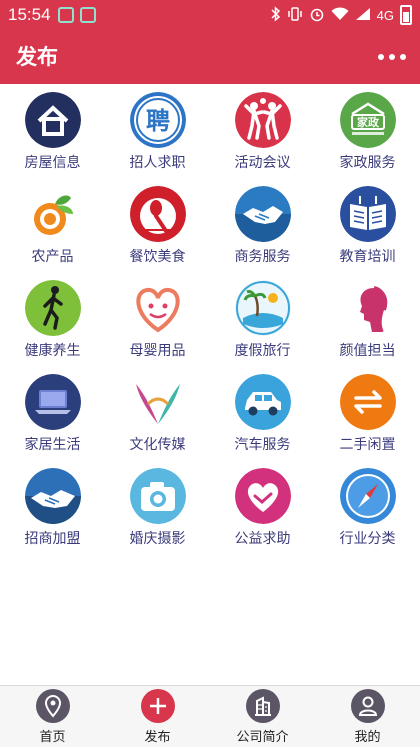 This screenshot has height=747, width=420. I want to click on tab-publish: 发布, so click(157, 716).